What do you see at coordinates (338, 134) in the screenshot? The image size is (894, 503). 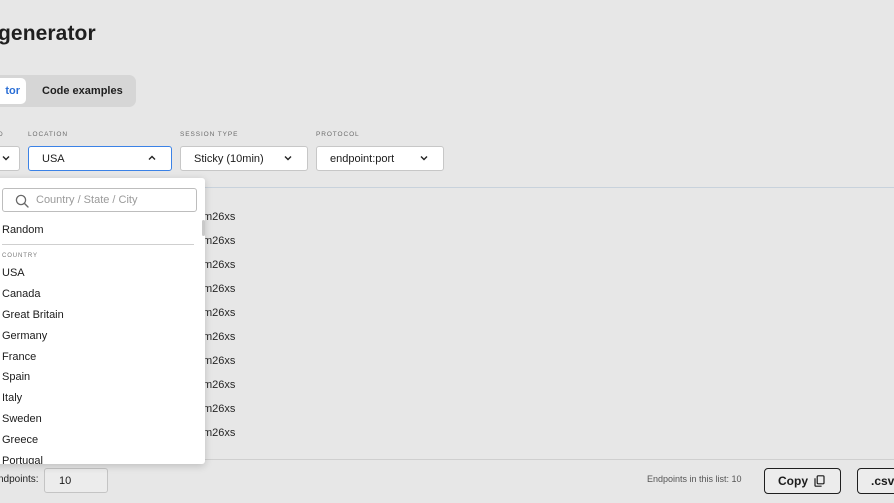 I see `protocol-label: PROTOCOL` at bounding box center [338, 134].